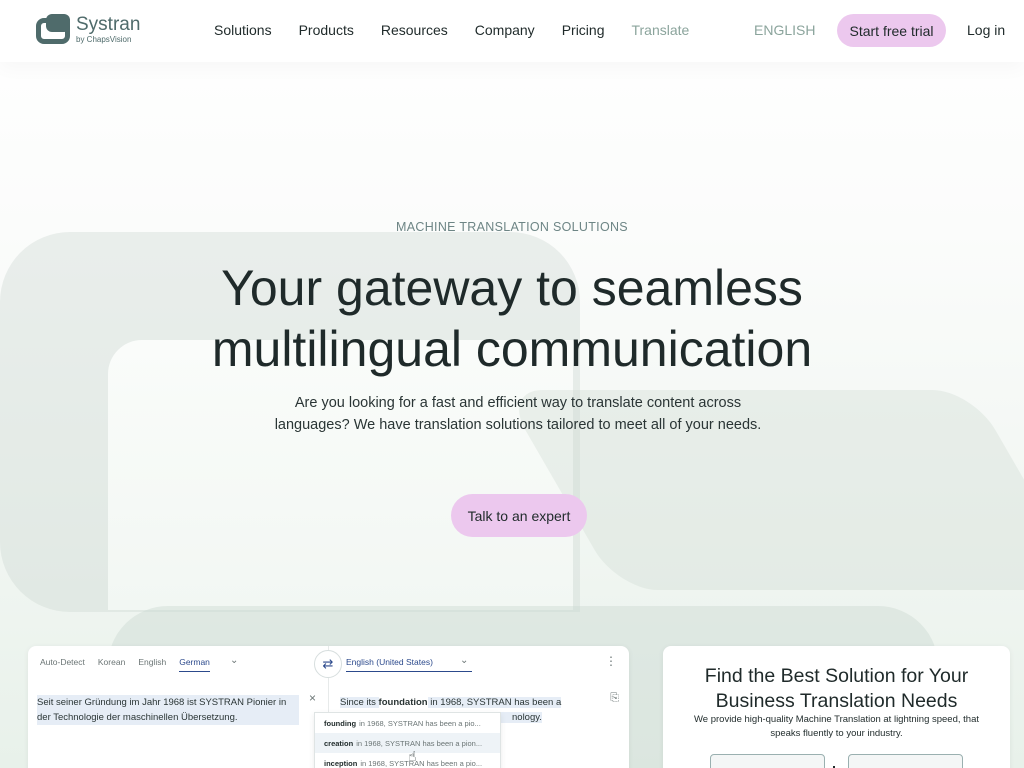 The image size is (1024, 768). Describe the element at coordinates (614, 698) in the screenshot. I see `copy-icon: ⎘` at that location.